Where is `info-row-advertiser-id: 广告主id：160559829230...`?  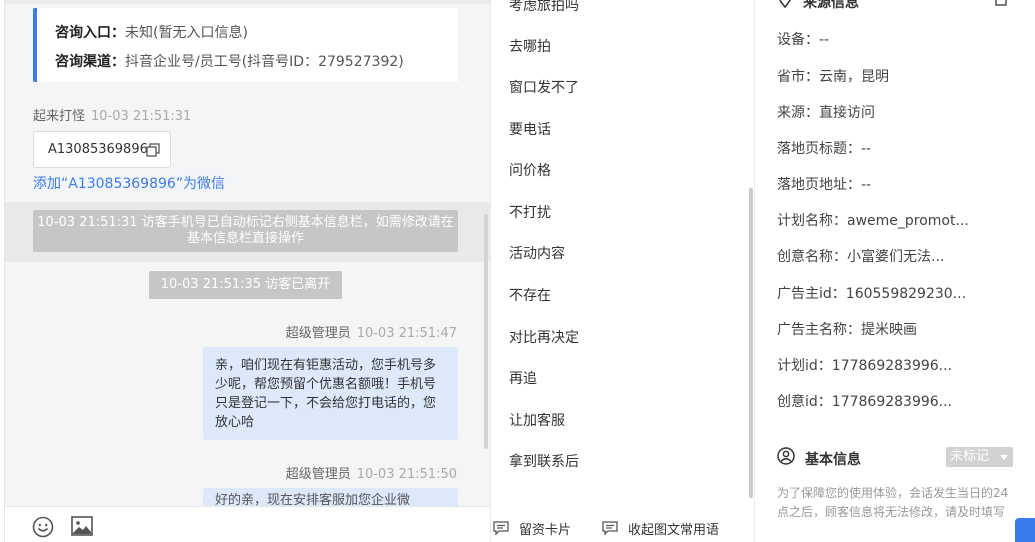 info-row-advertiser-id: 广告主id：160559829230... is located at coordinates (879, 293).